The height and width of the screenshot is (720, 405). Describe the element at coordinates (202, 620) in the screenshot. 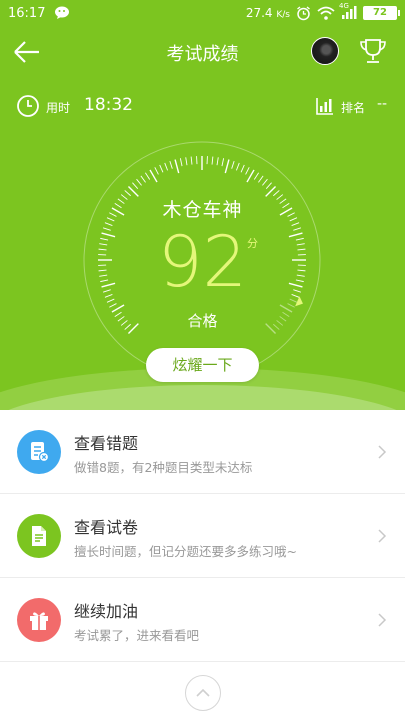

I see `list-item-keep-going: 继续加油 考试累了，进来看看吧` at that location.